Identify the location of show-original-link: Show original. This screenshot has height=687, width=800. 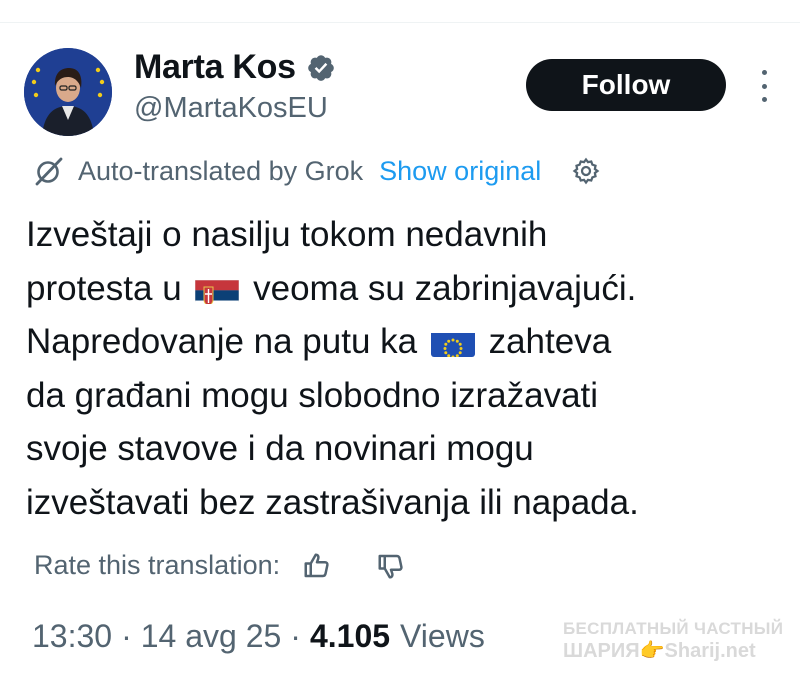
(460, 171).